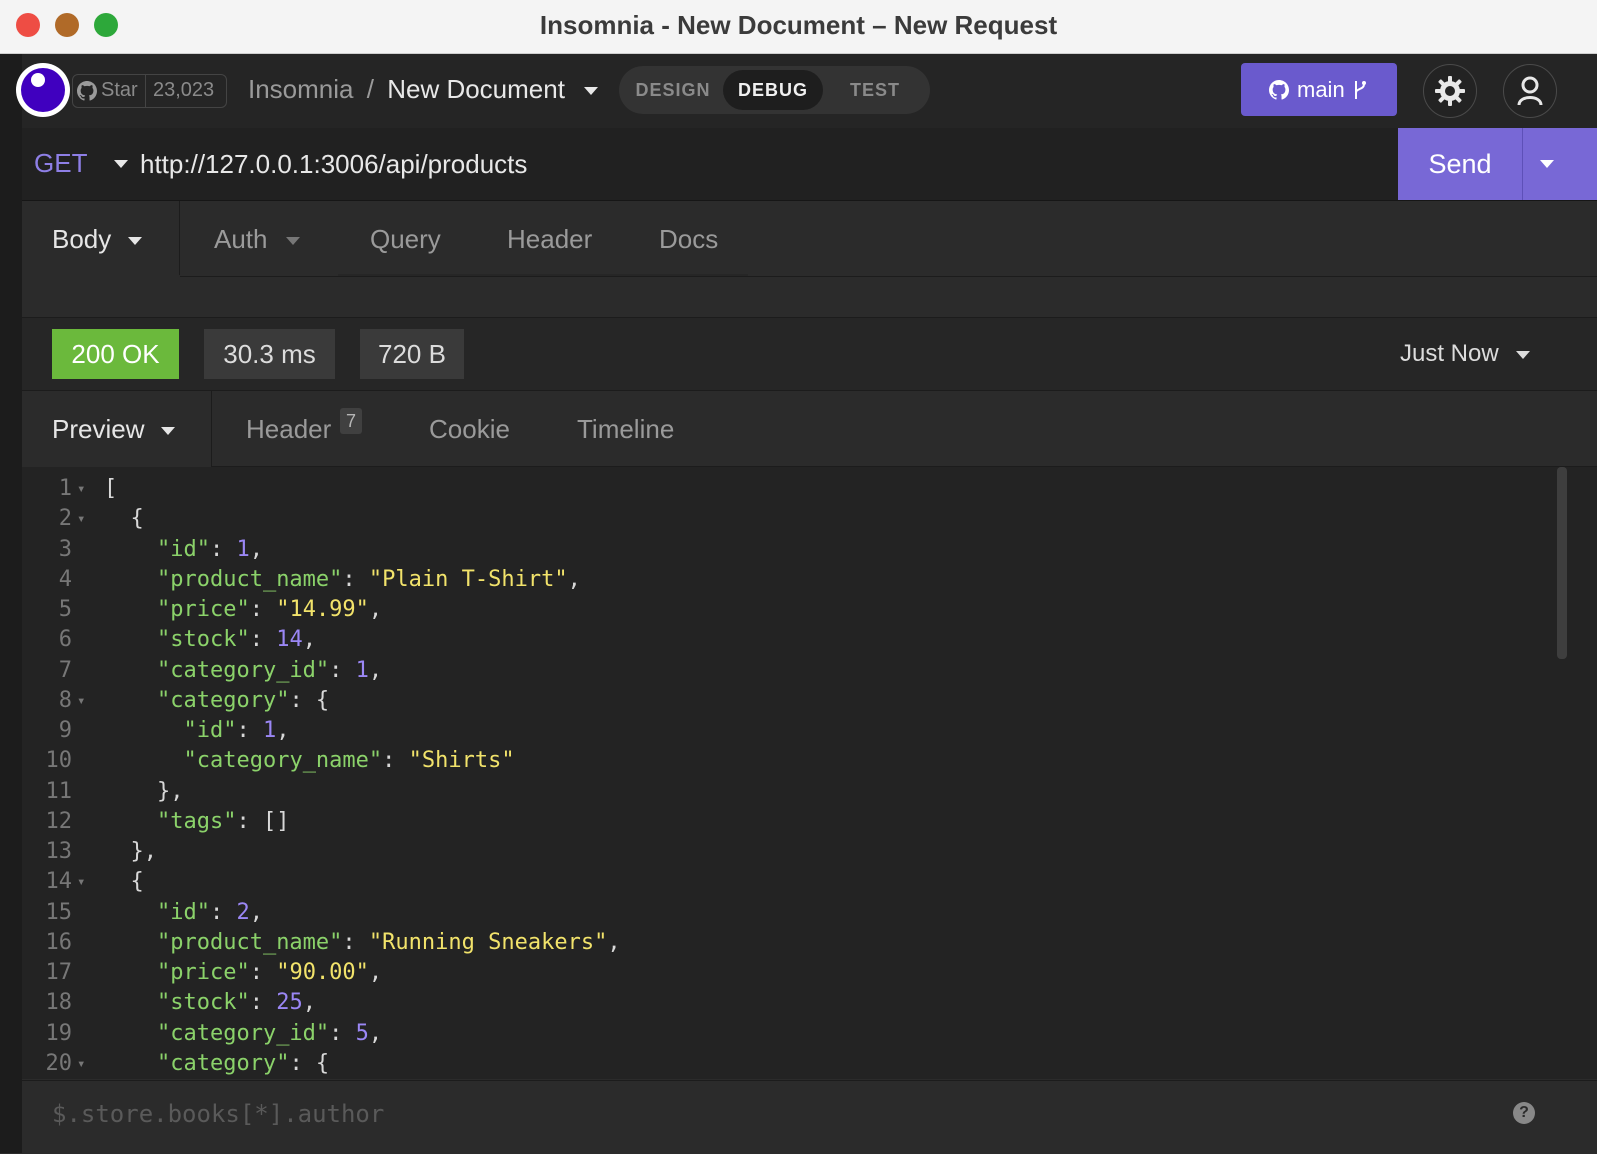 The height and width of the screenshot is (1154, 1597). Describe the element at coordinates (787, 913) in the screenshot. I see `code-line: 15 "id": 2,` at that location.